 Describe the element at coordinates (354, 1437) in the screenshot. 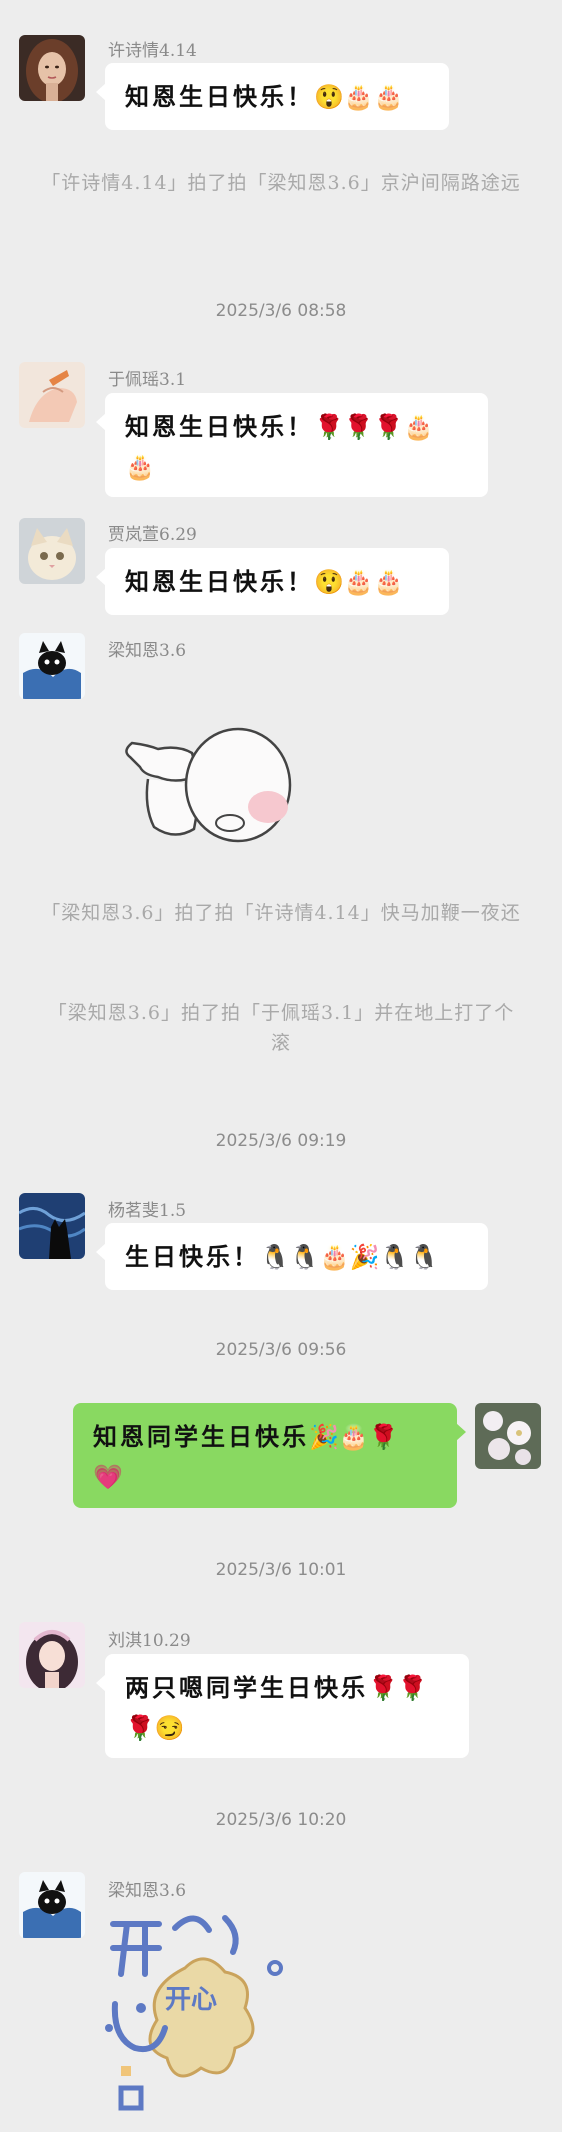

I see `message-emoji: 🎉🎂🌹` at that location.